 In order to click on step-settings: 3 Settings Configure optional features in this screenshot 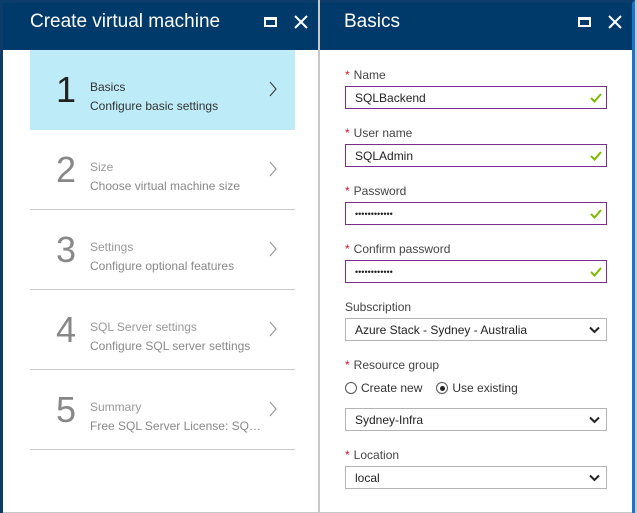, I will do `click(162, 250)`.